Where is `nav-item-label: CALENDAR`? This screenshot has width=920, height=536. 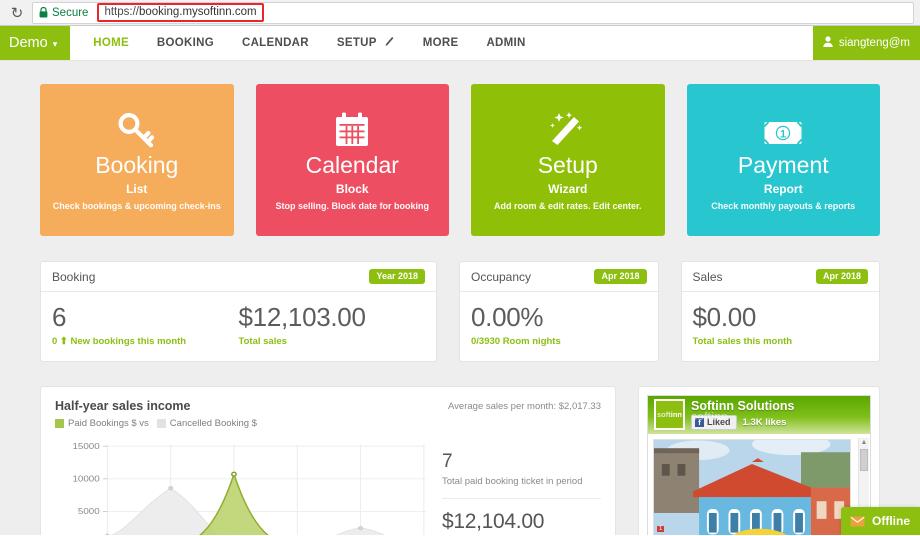 nav-item-label: CALENDAR is located at coordinates (275, 43).